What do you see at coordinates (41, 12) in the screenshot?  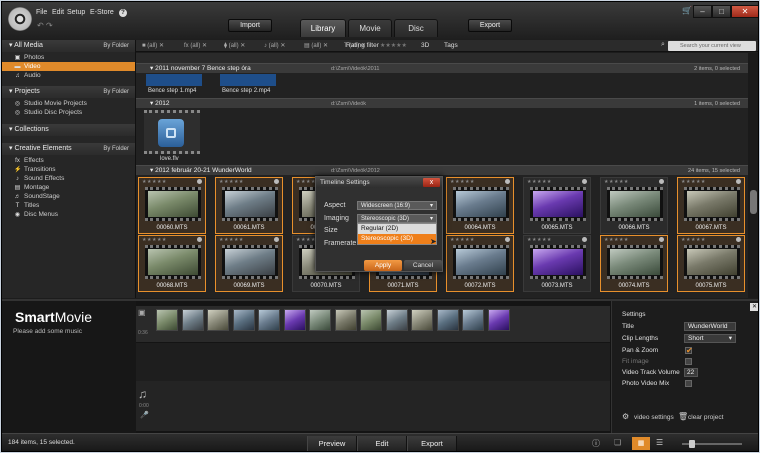 I see `menu-file: File` at bounding box center [41, 12].